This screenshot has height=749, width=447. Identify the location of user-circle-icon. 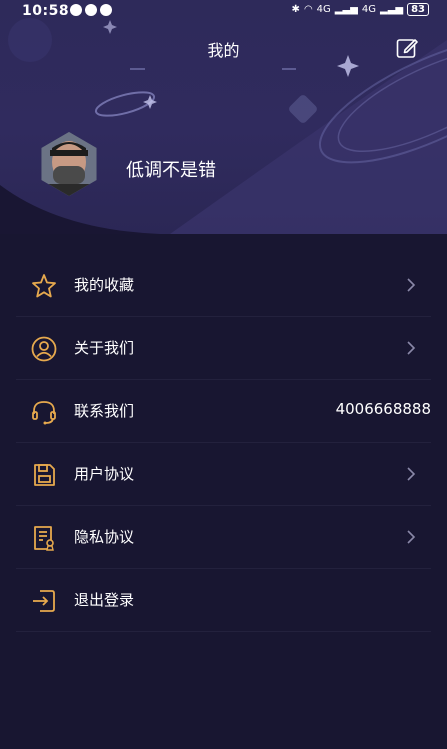
(44, 349).